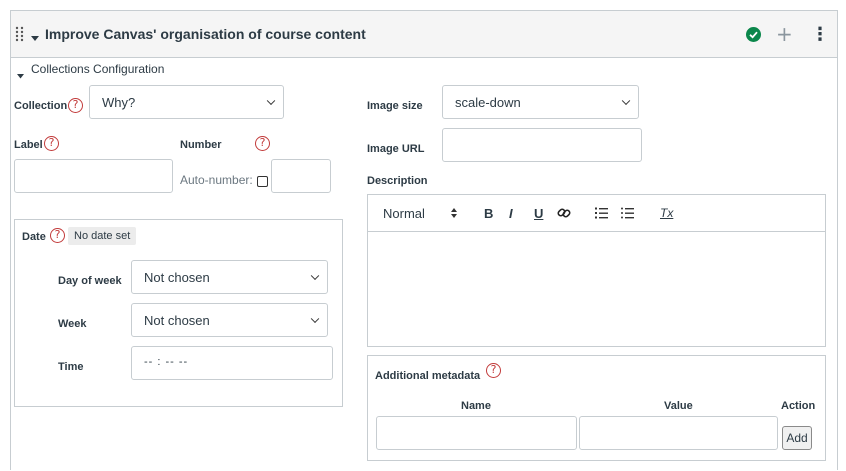  I want to click on add-icon: +, so click(784, 34).